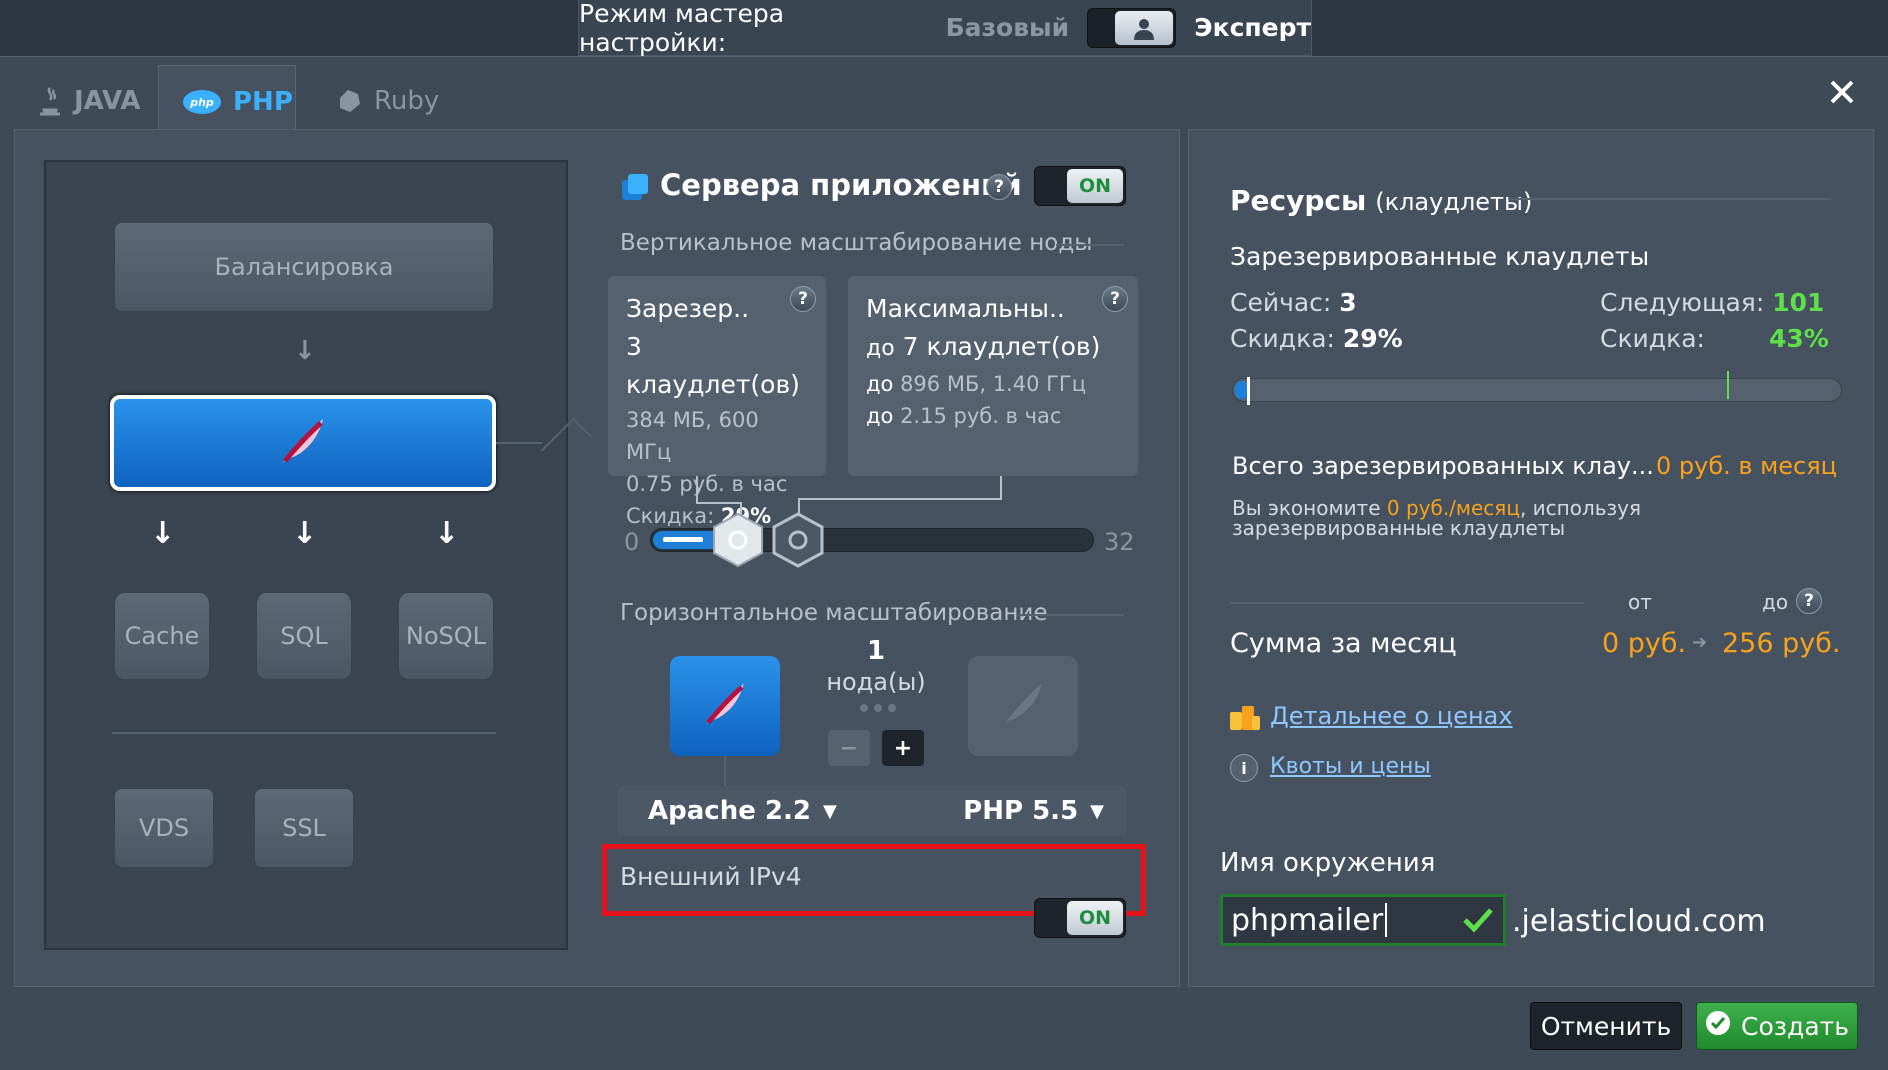  What do you see at coordinates (1281, 302) in the screenshot?
I see `now-label: Сейчас:` at bounding box center [1281, 302].